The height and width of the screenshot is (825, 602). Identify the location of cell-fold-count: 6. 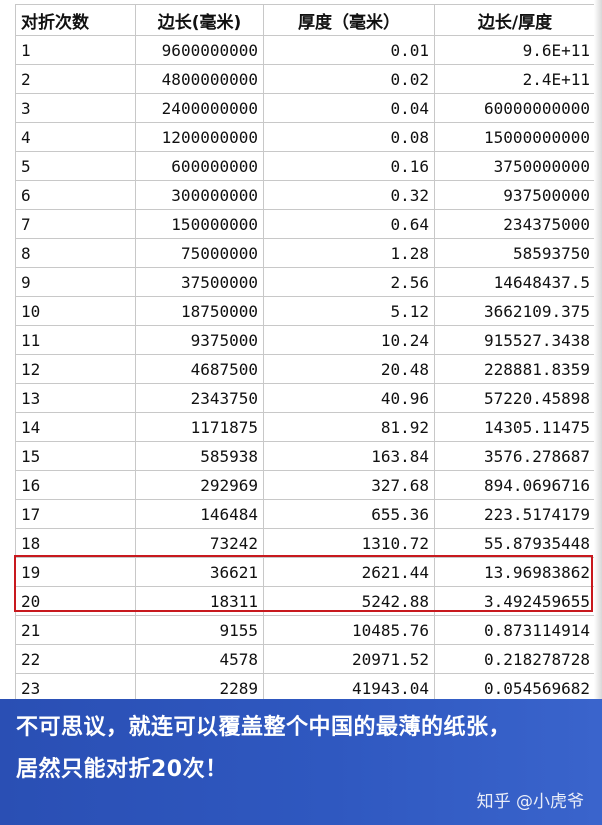
(75, 195).